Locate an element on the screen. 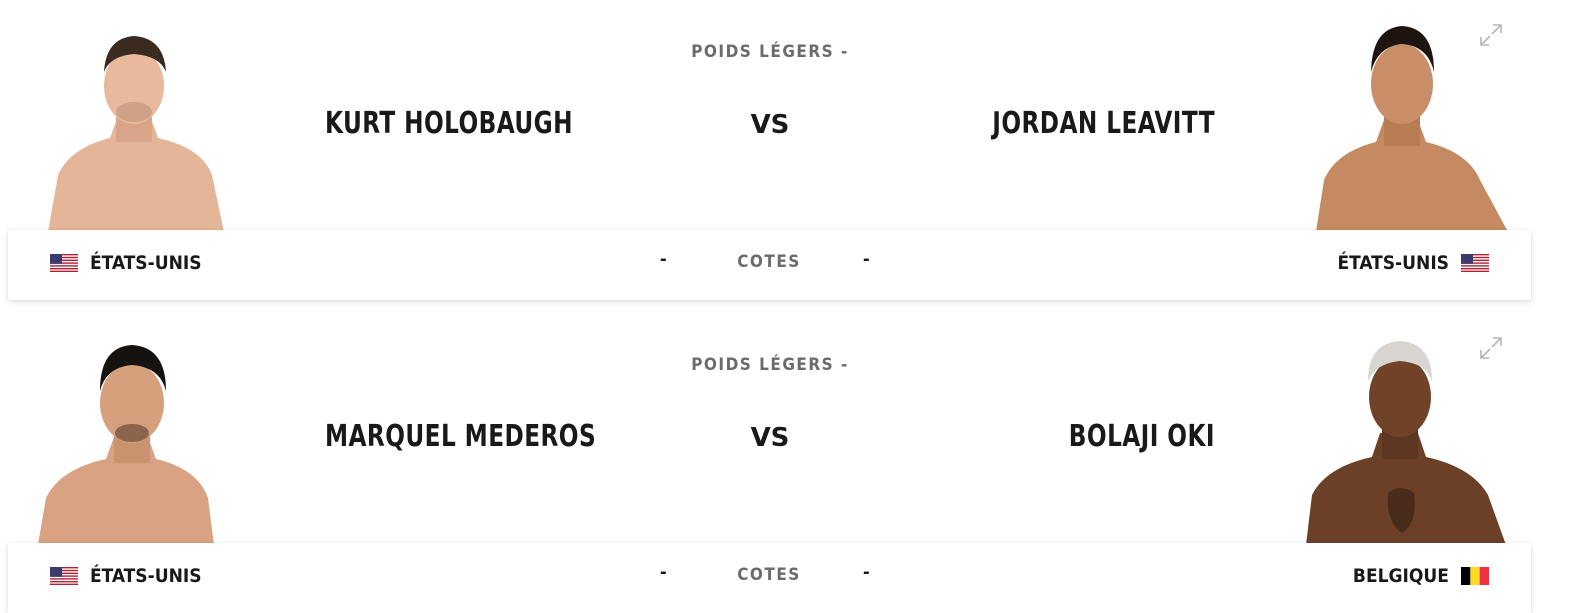  fighter-name-red: KURT HOLOBAUGH is located at coordinates (449, 123).